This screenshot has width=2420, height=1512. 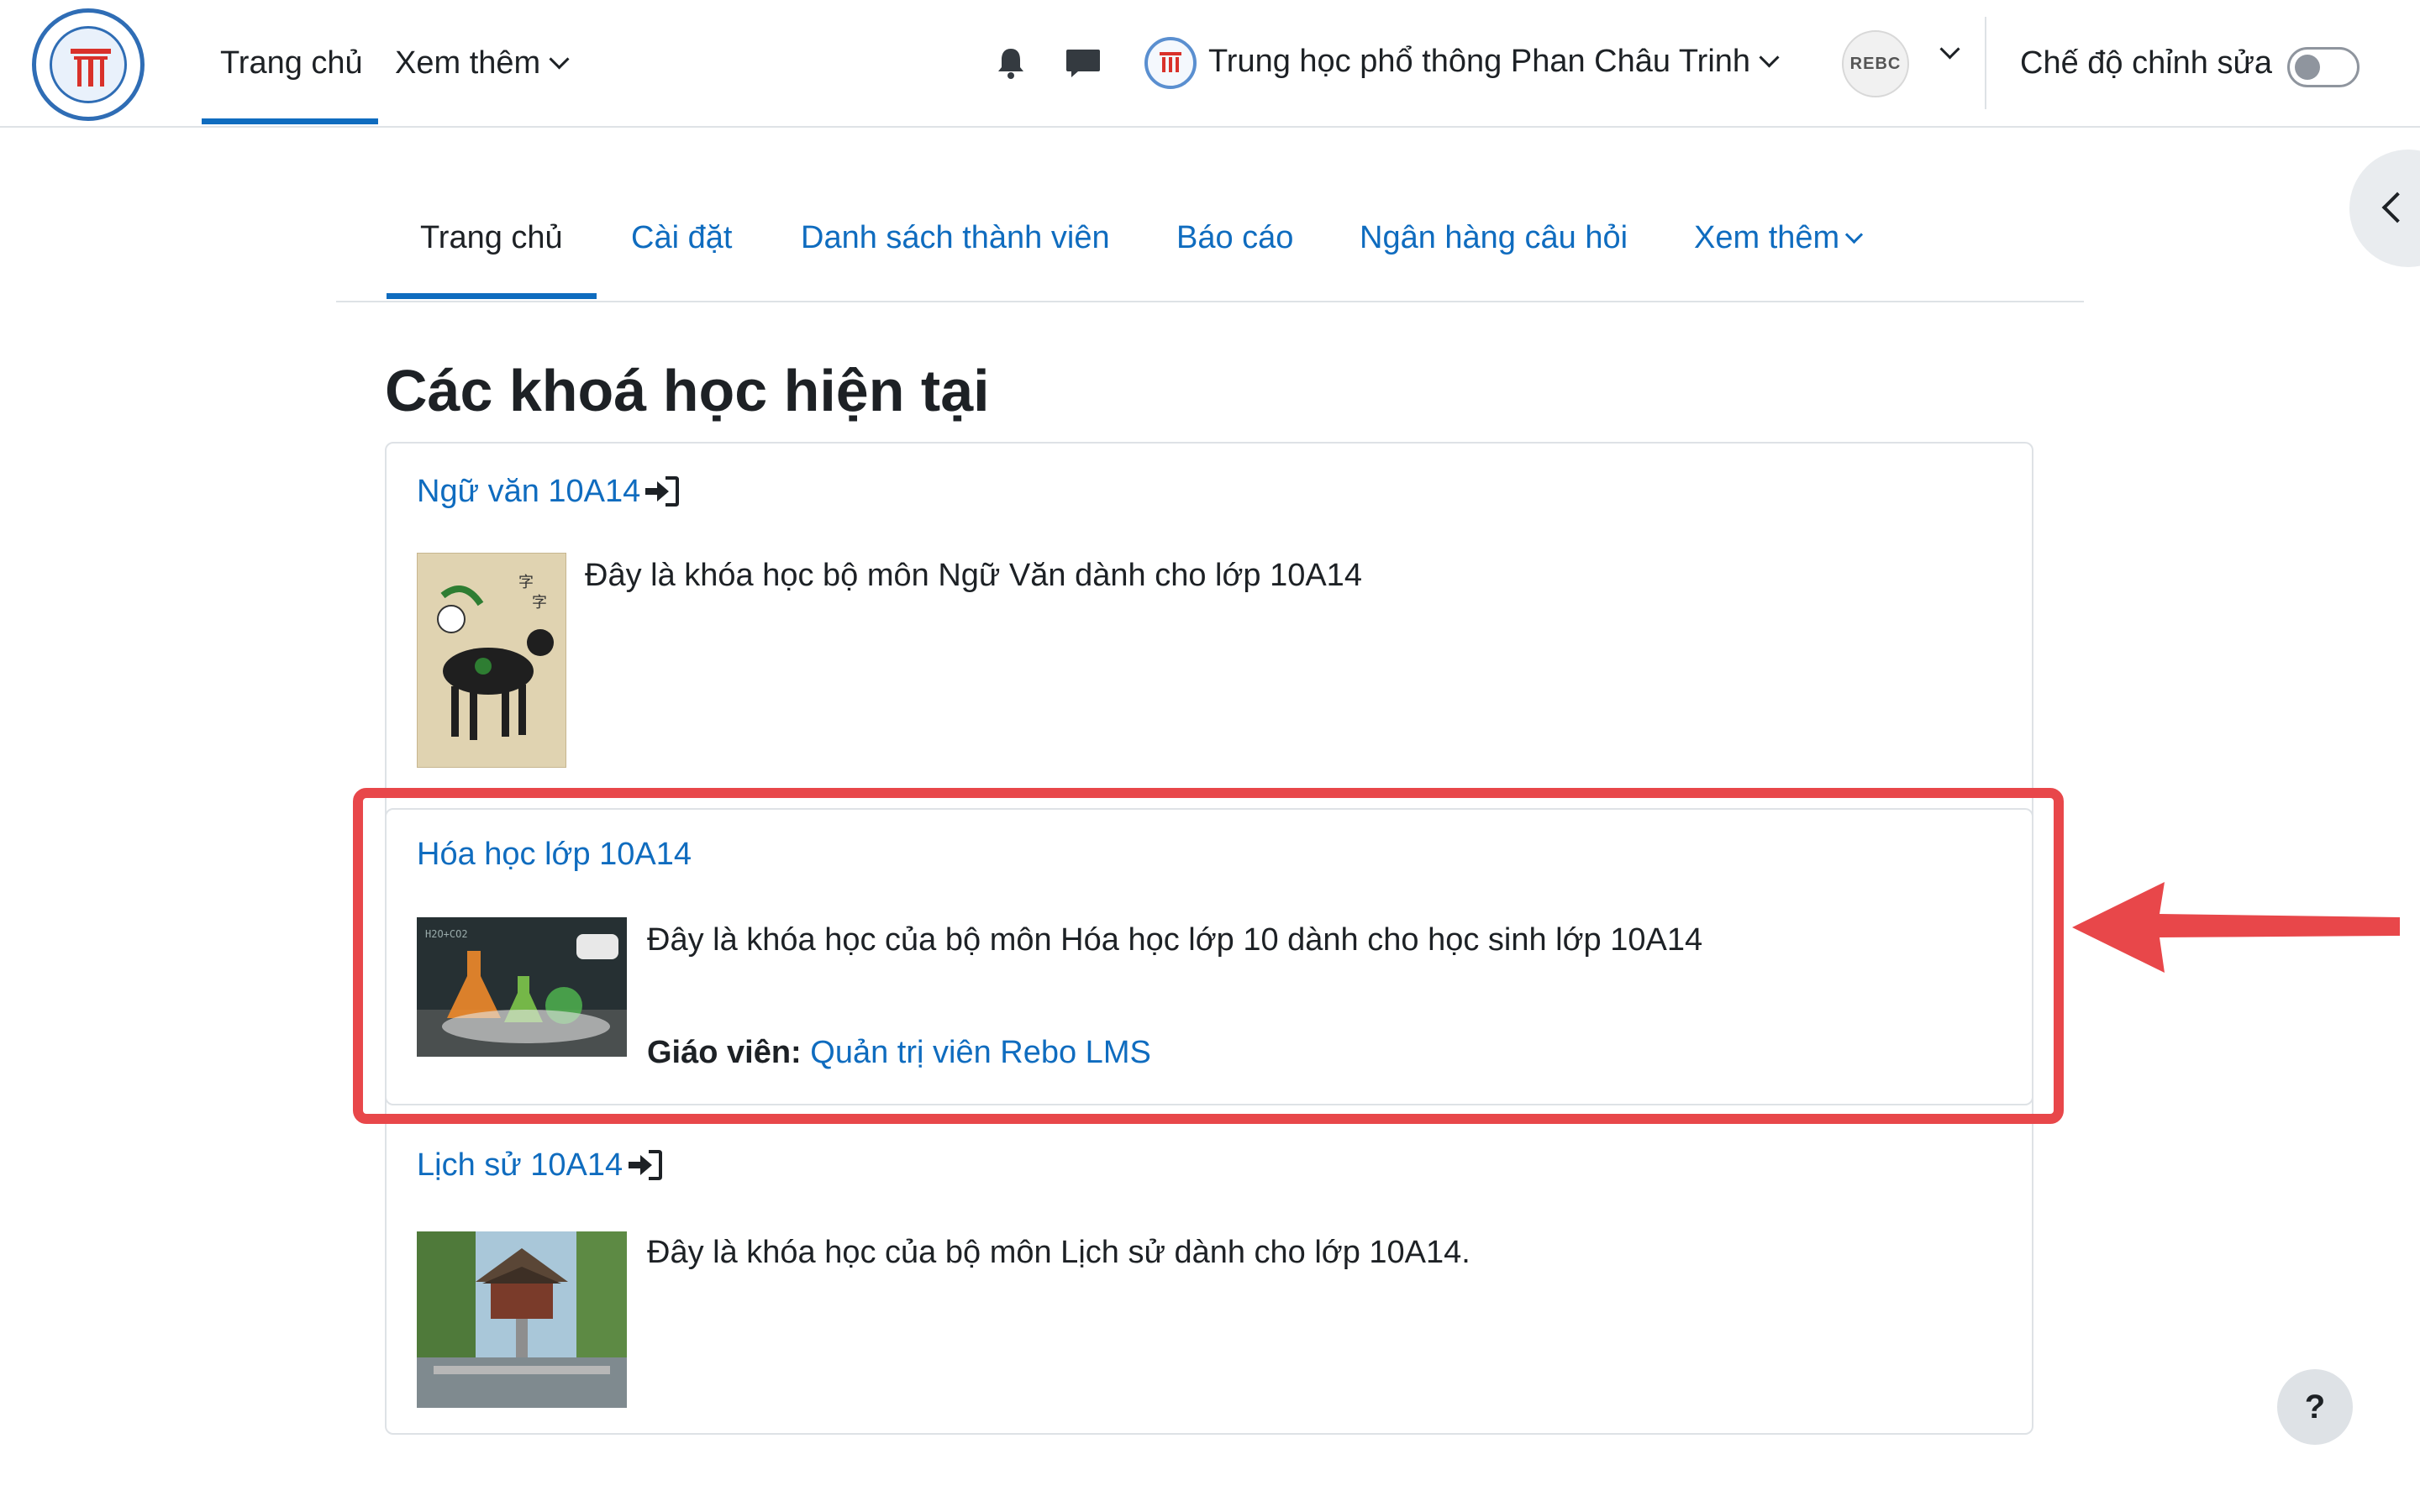 What do you see at coordinates (688, 390) in the screenshot?
I see `page-title: Các khoá học hiện tại` at bounding box center [688, 390].